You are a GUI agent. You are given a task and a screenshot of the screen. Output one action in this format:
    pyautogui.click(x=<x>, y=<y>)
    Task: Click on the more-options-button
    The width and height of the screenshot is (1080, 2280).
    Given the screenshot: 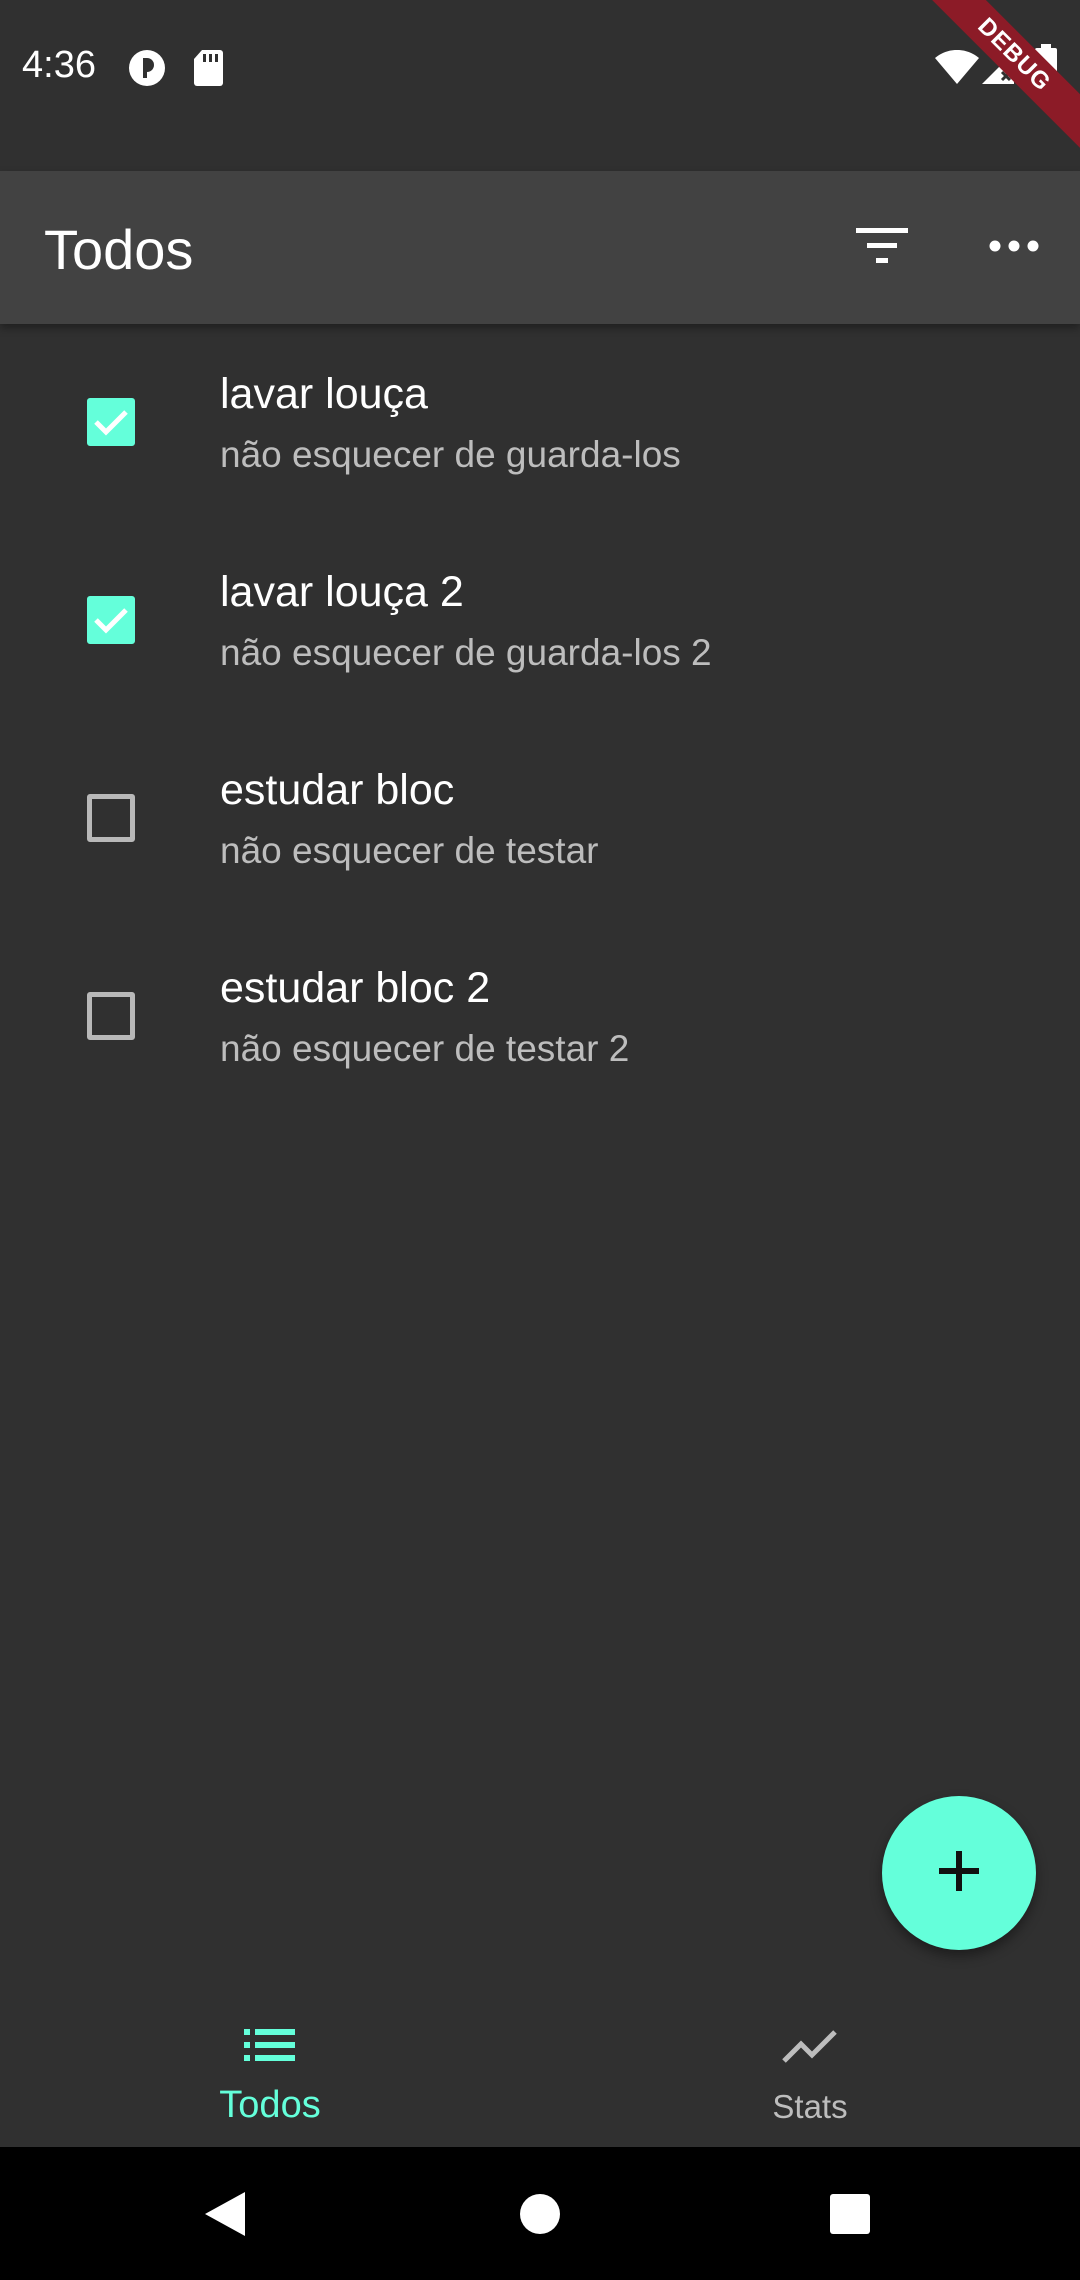 What is the action you would take?
    pyautogui.click(x=1014, y=248)
    